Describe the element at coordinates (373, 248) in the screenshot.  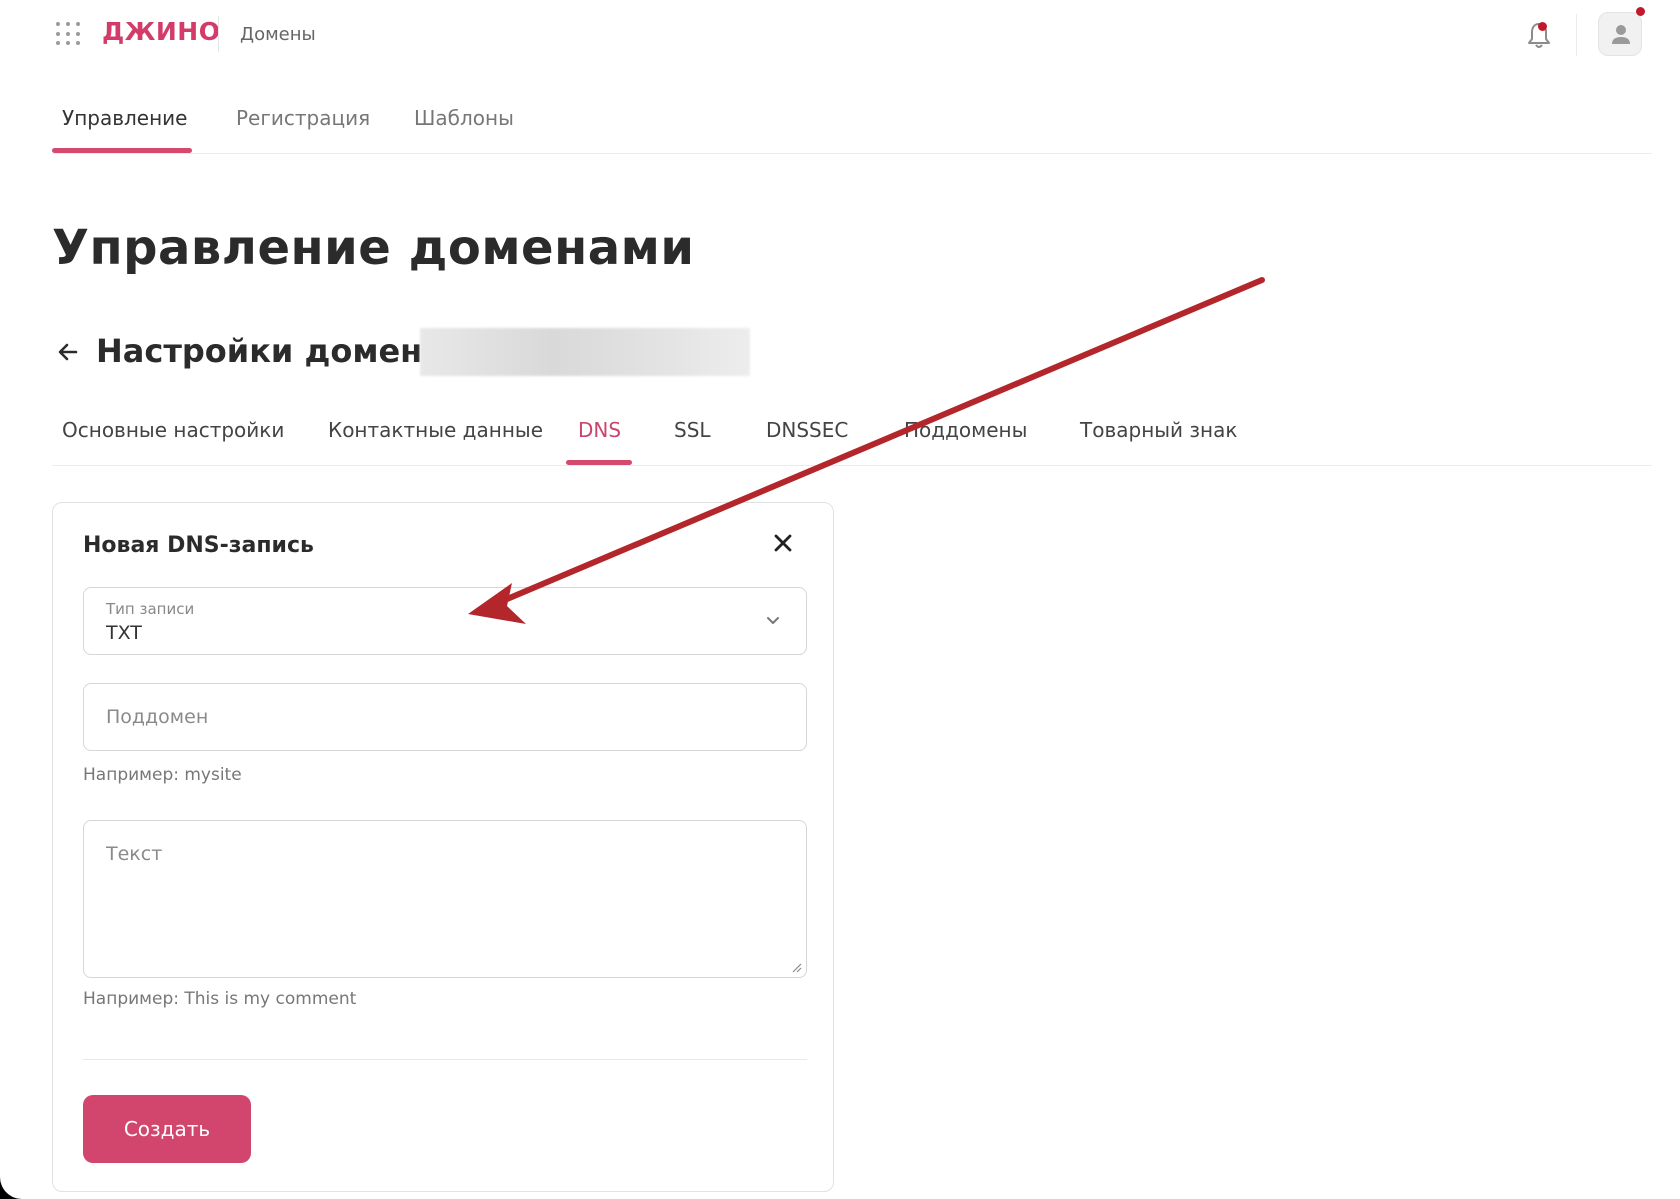
I see `page-title: Управление доменами` at that location.